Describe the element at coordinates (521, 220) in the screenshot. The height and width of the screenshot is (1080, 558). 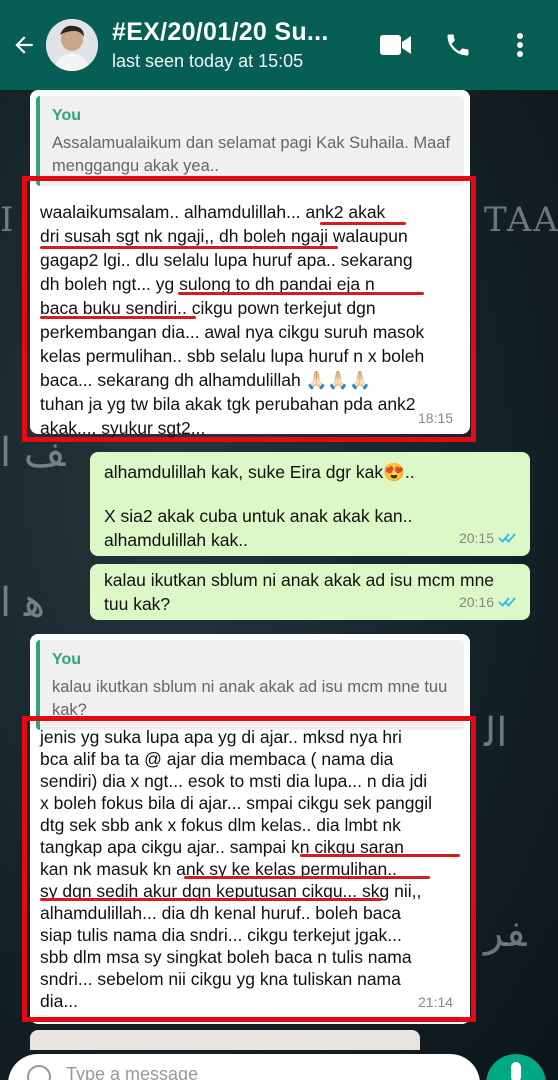
I see `background-calligraphy: TAA` at that location.